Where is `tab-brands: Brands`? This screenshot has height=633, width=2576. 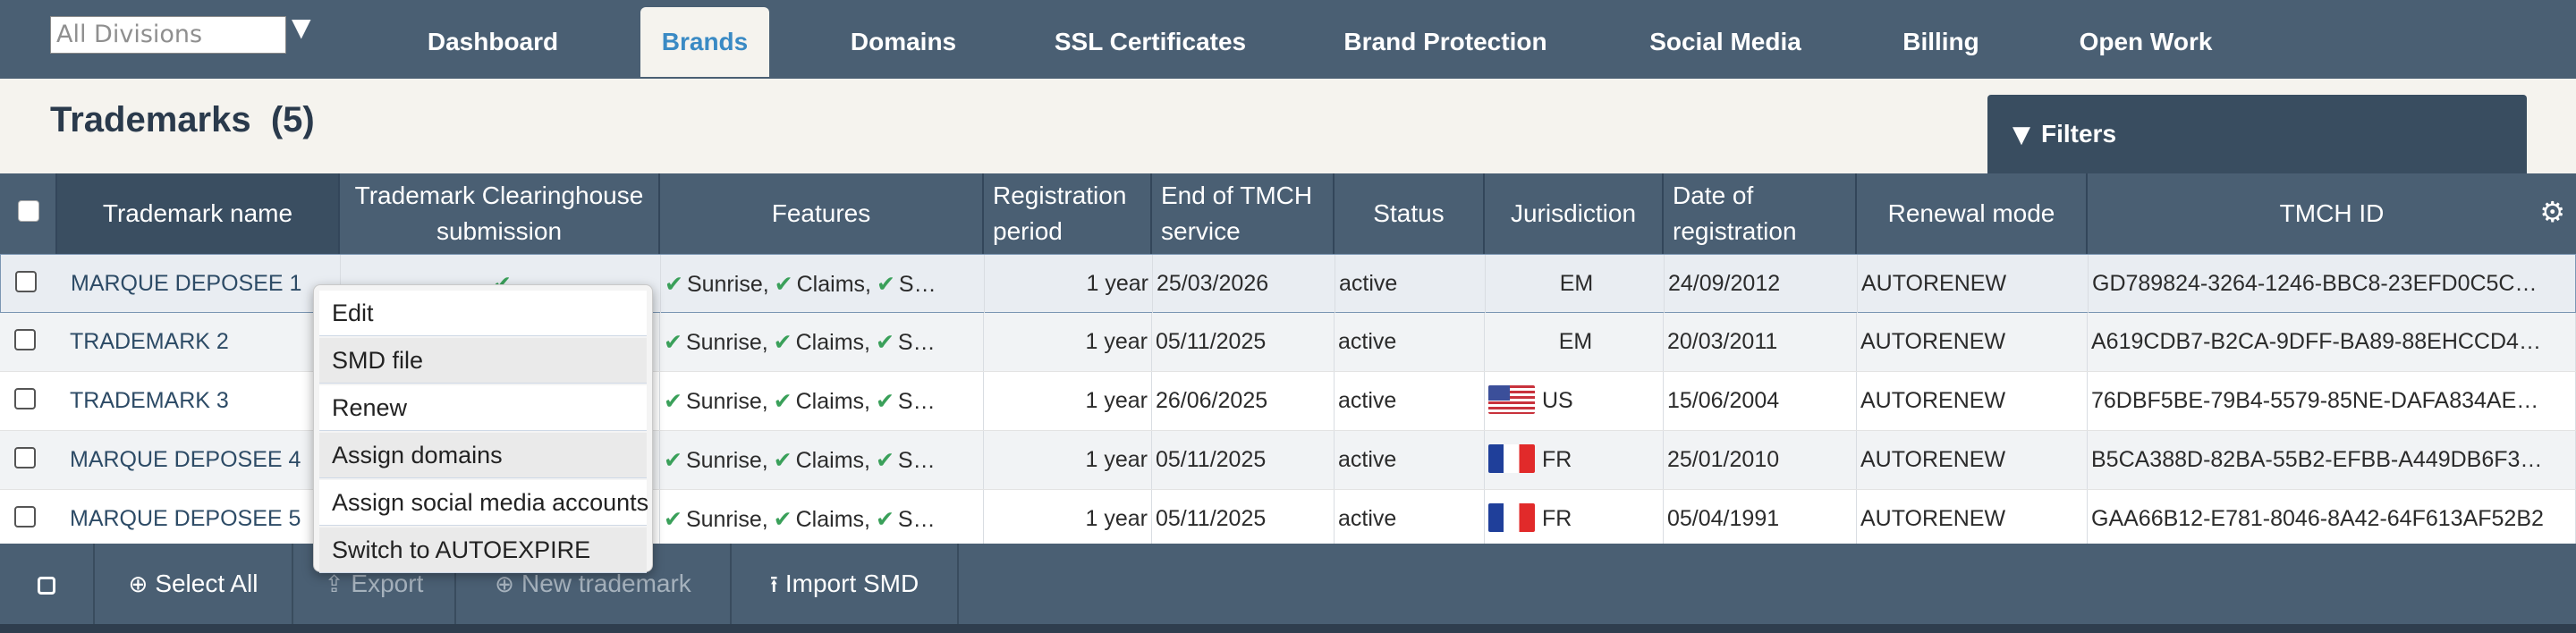
tab-brands: Brands is located at coordinates (704, 42).